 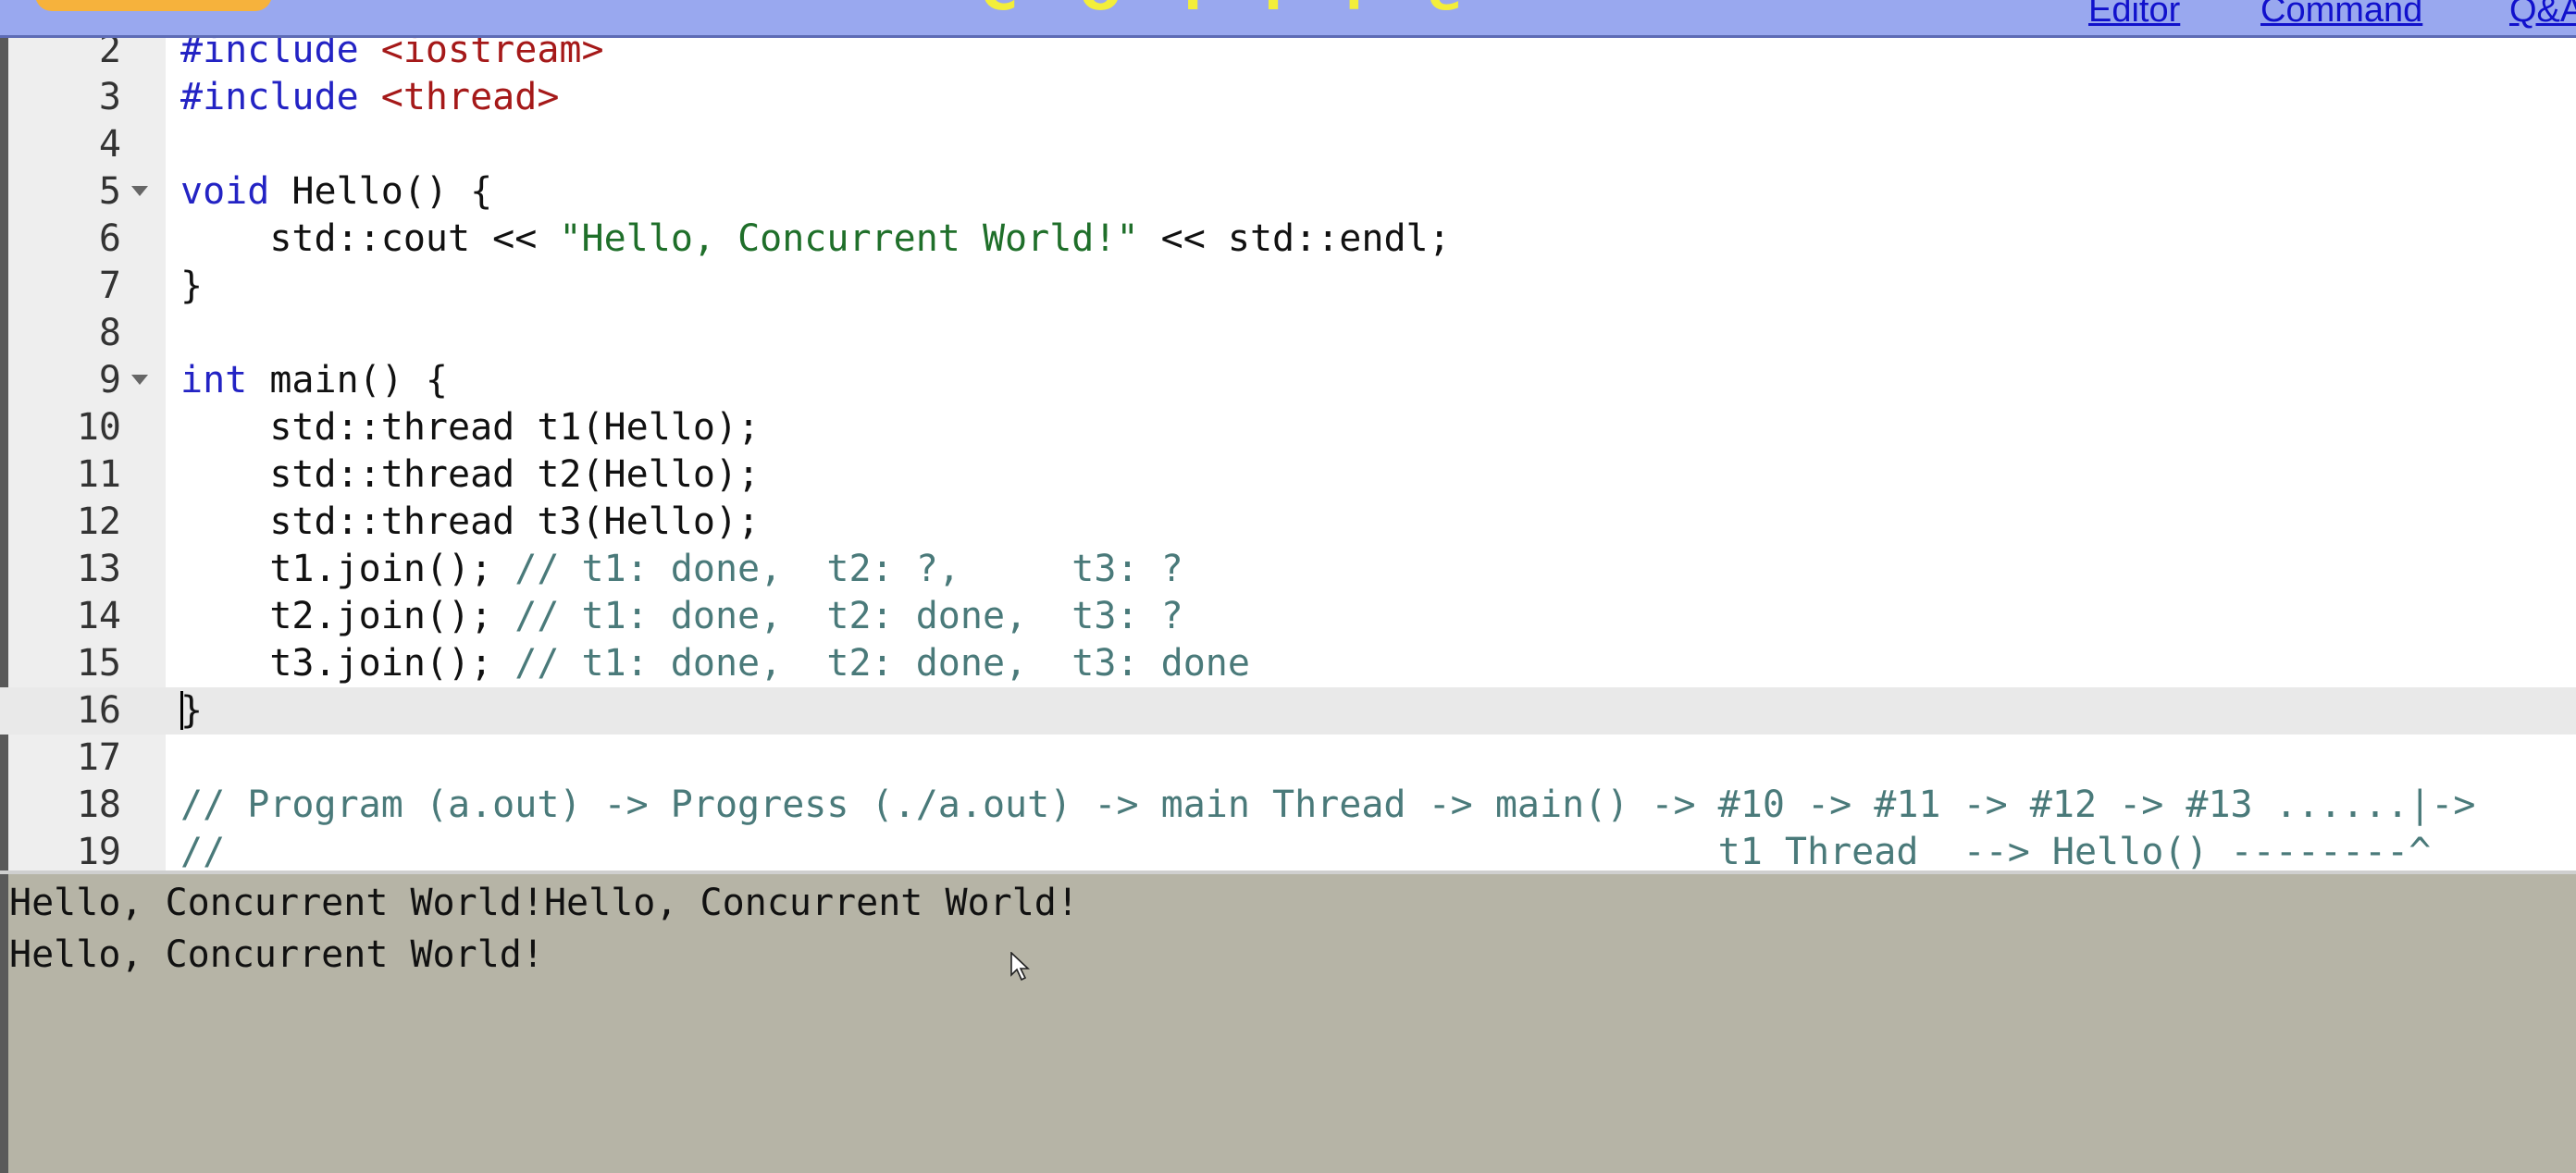 What do you see at coordinates (1306, 851) in the screenshot?
I see `code-text: // t1 Thread --> Hello() --------^` at bounding box center [1306, 851].